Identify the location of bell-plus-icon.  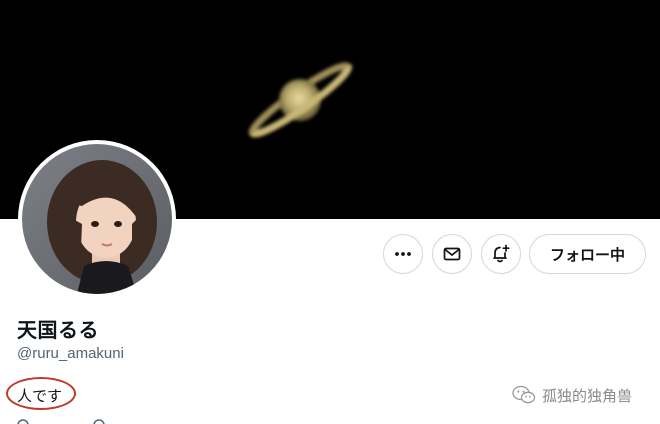
(501, 253).